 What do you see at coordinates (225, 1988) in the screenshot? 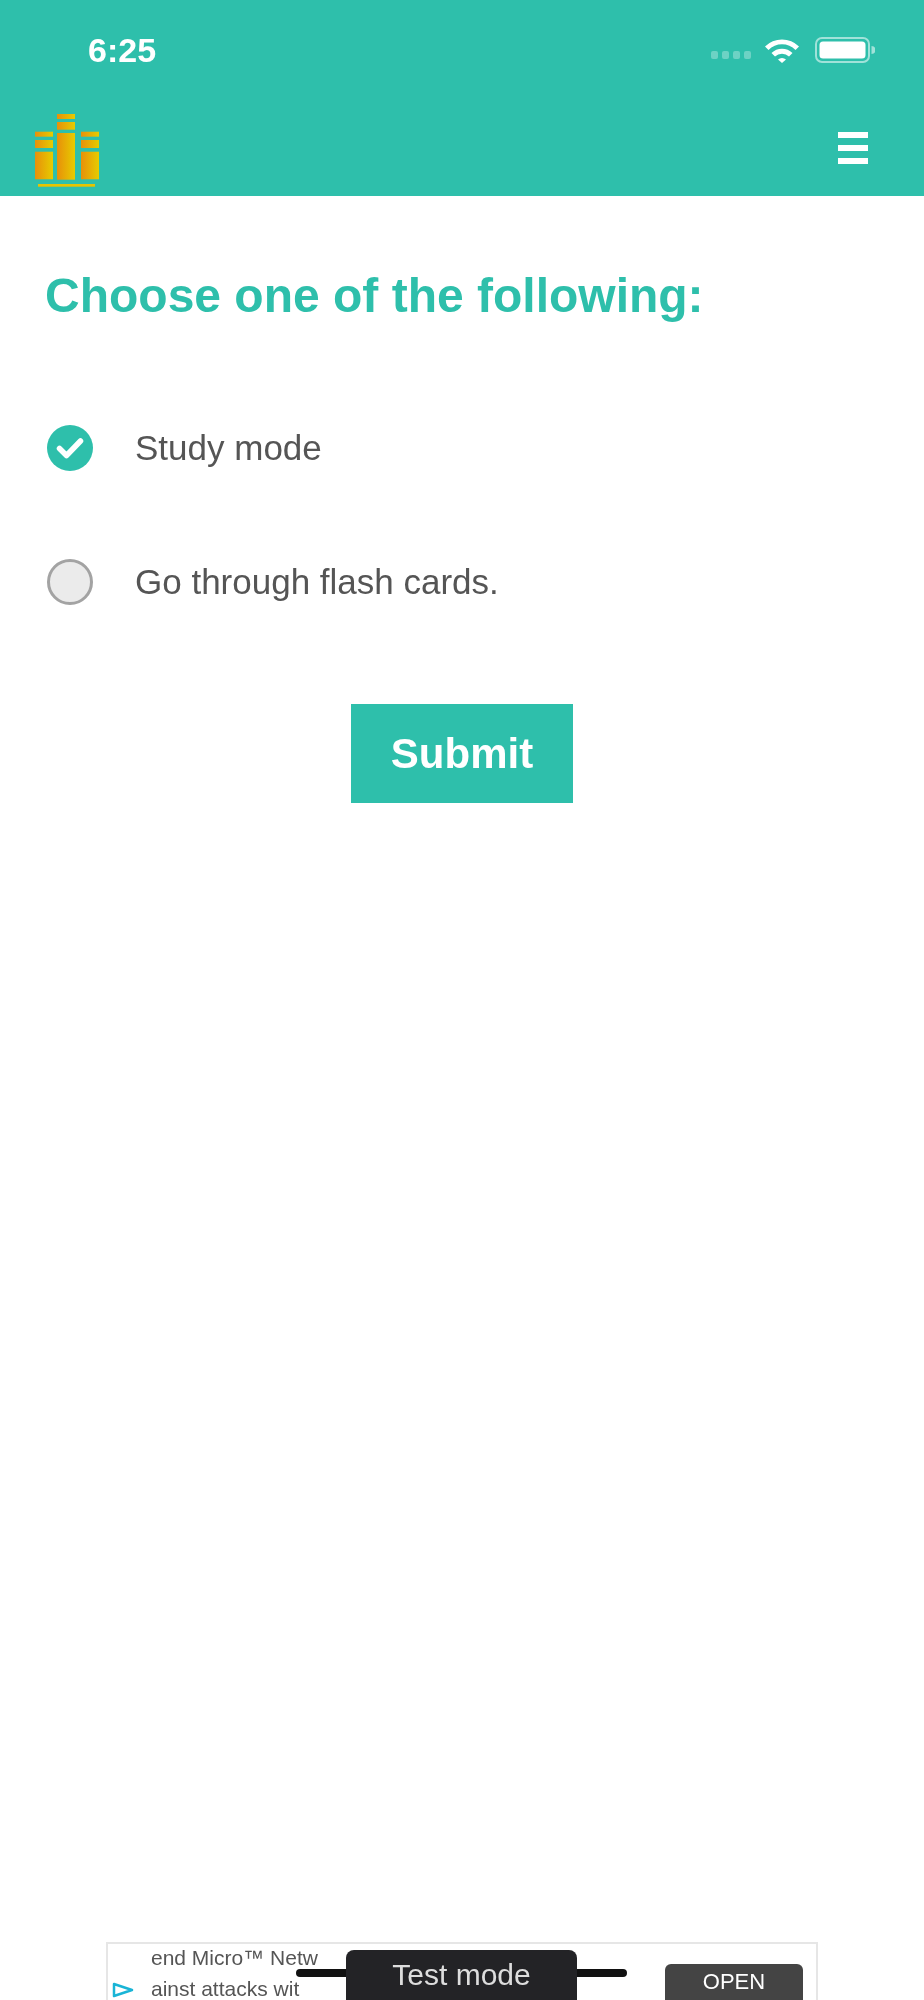
I see `ad-text: ainst attacks wit` at bounding box center [225, 1988].